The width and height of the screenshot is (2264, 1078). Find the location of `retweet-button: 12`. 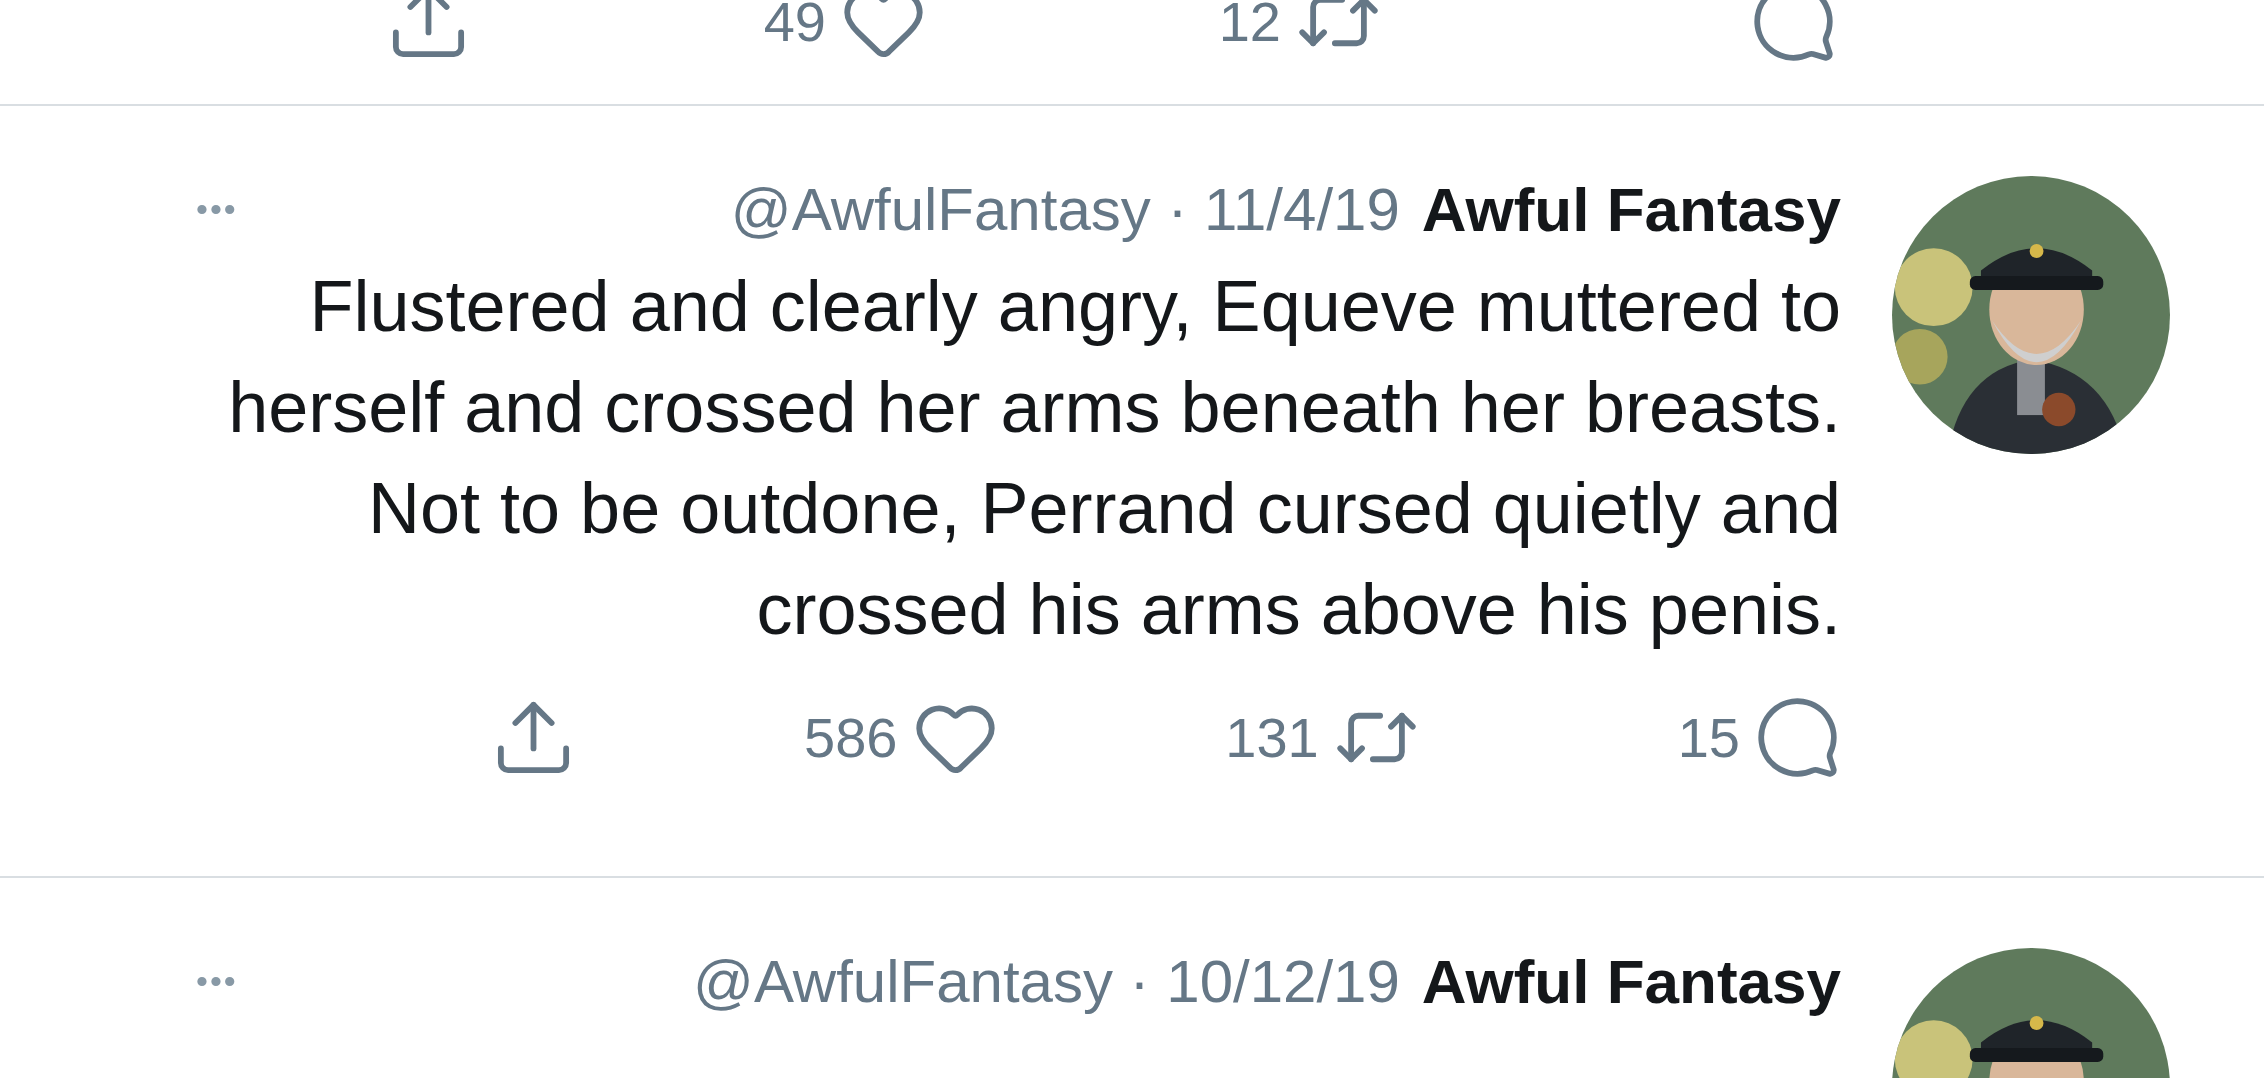

retweet-button: 12 is located at coordinates (1154, 32).